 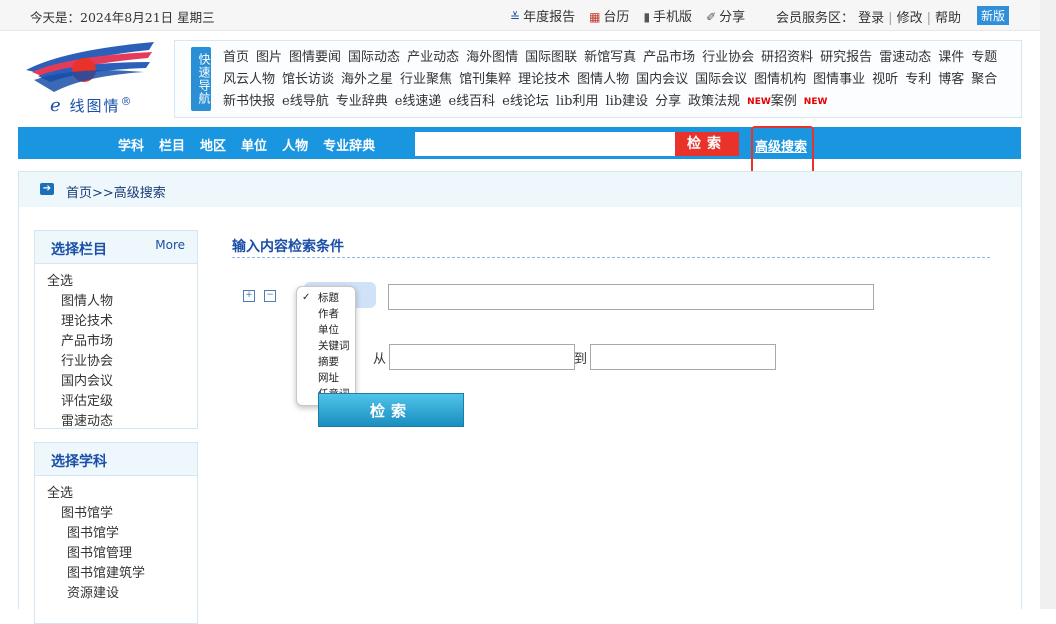 I want to click on scrollbar, so click(x=1048, y=304).